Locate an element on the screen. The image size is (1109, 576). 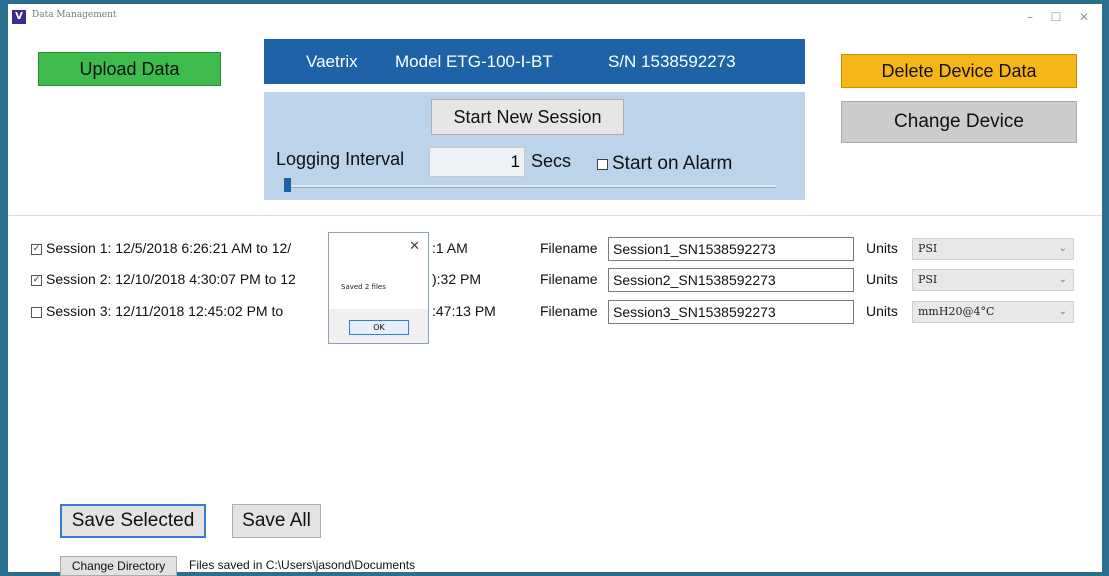
session-2-label: Session 2: 12/10/2018 4:30:07 PM to 12 is located at coordinates (171, 279).